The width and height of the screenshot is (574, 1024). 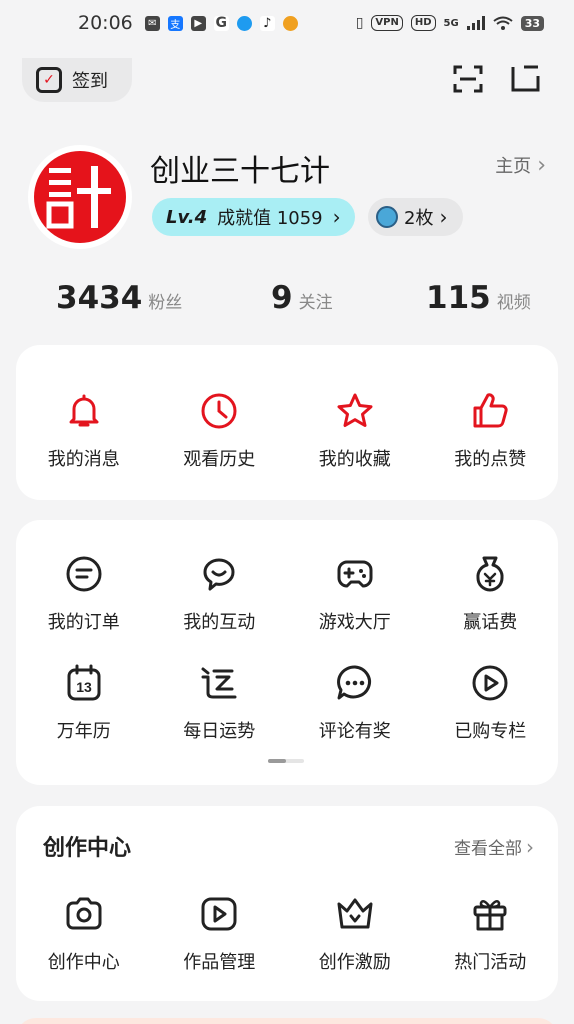 I want to click on camera-icon, so click(x=84, y=913).